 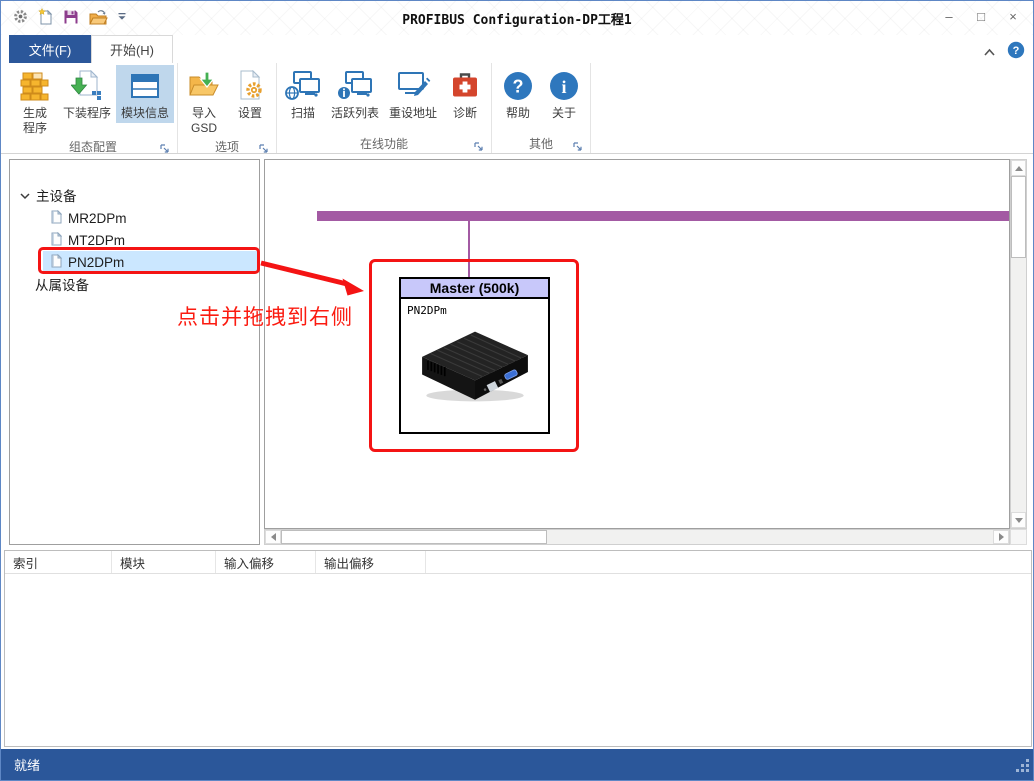 What do you see at coordinates (770, 537) in the screenshot?
I see `horizontal-scroll-track` at bounding box center [770, 537].